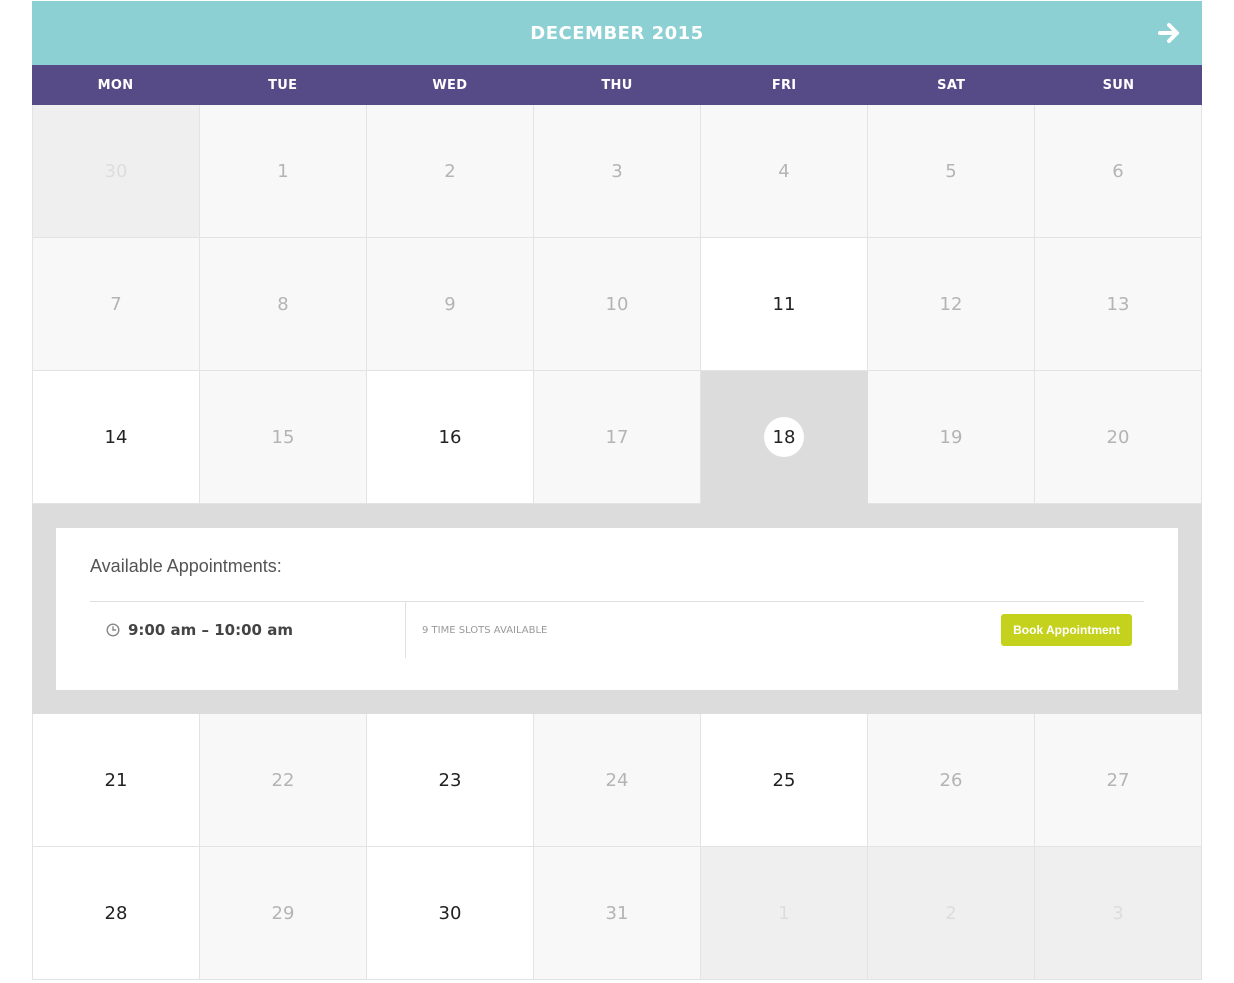 Image resolution: width=1234 pixels, height=983 pixels. Describe the element at coordinates (115, 85) in the screenshot. I see `weekday-mon: MON` at that location.